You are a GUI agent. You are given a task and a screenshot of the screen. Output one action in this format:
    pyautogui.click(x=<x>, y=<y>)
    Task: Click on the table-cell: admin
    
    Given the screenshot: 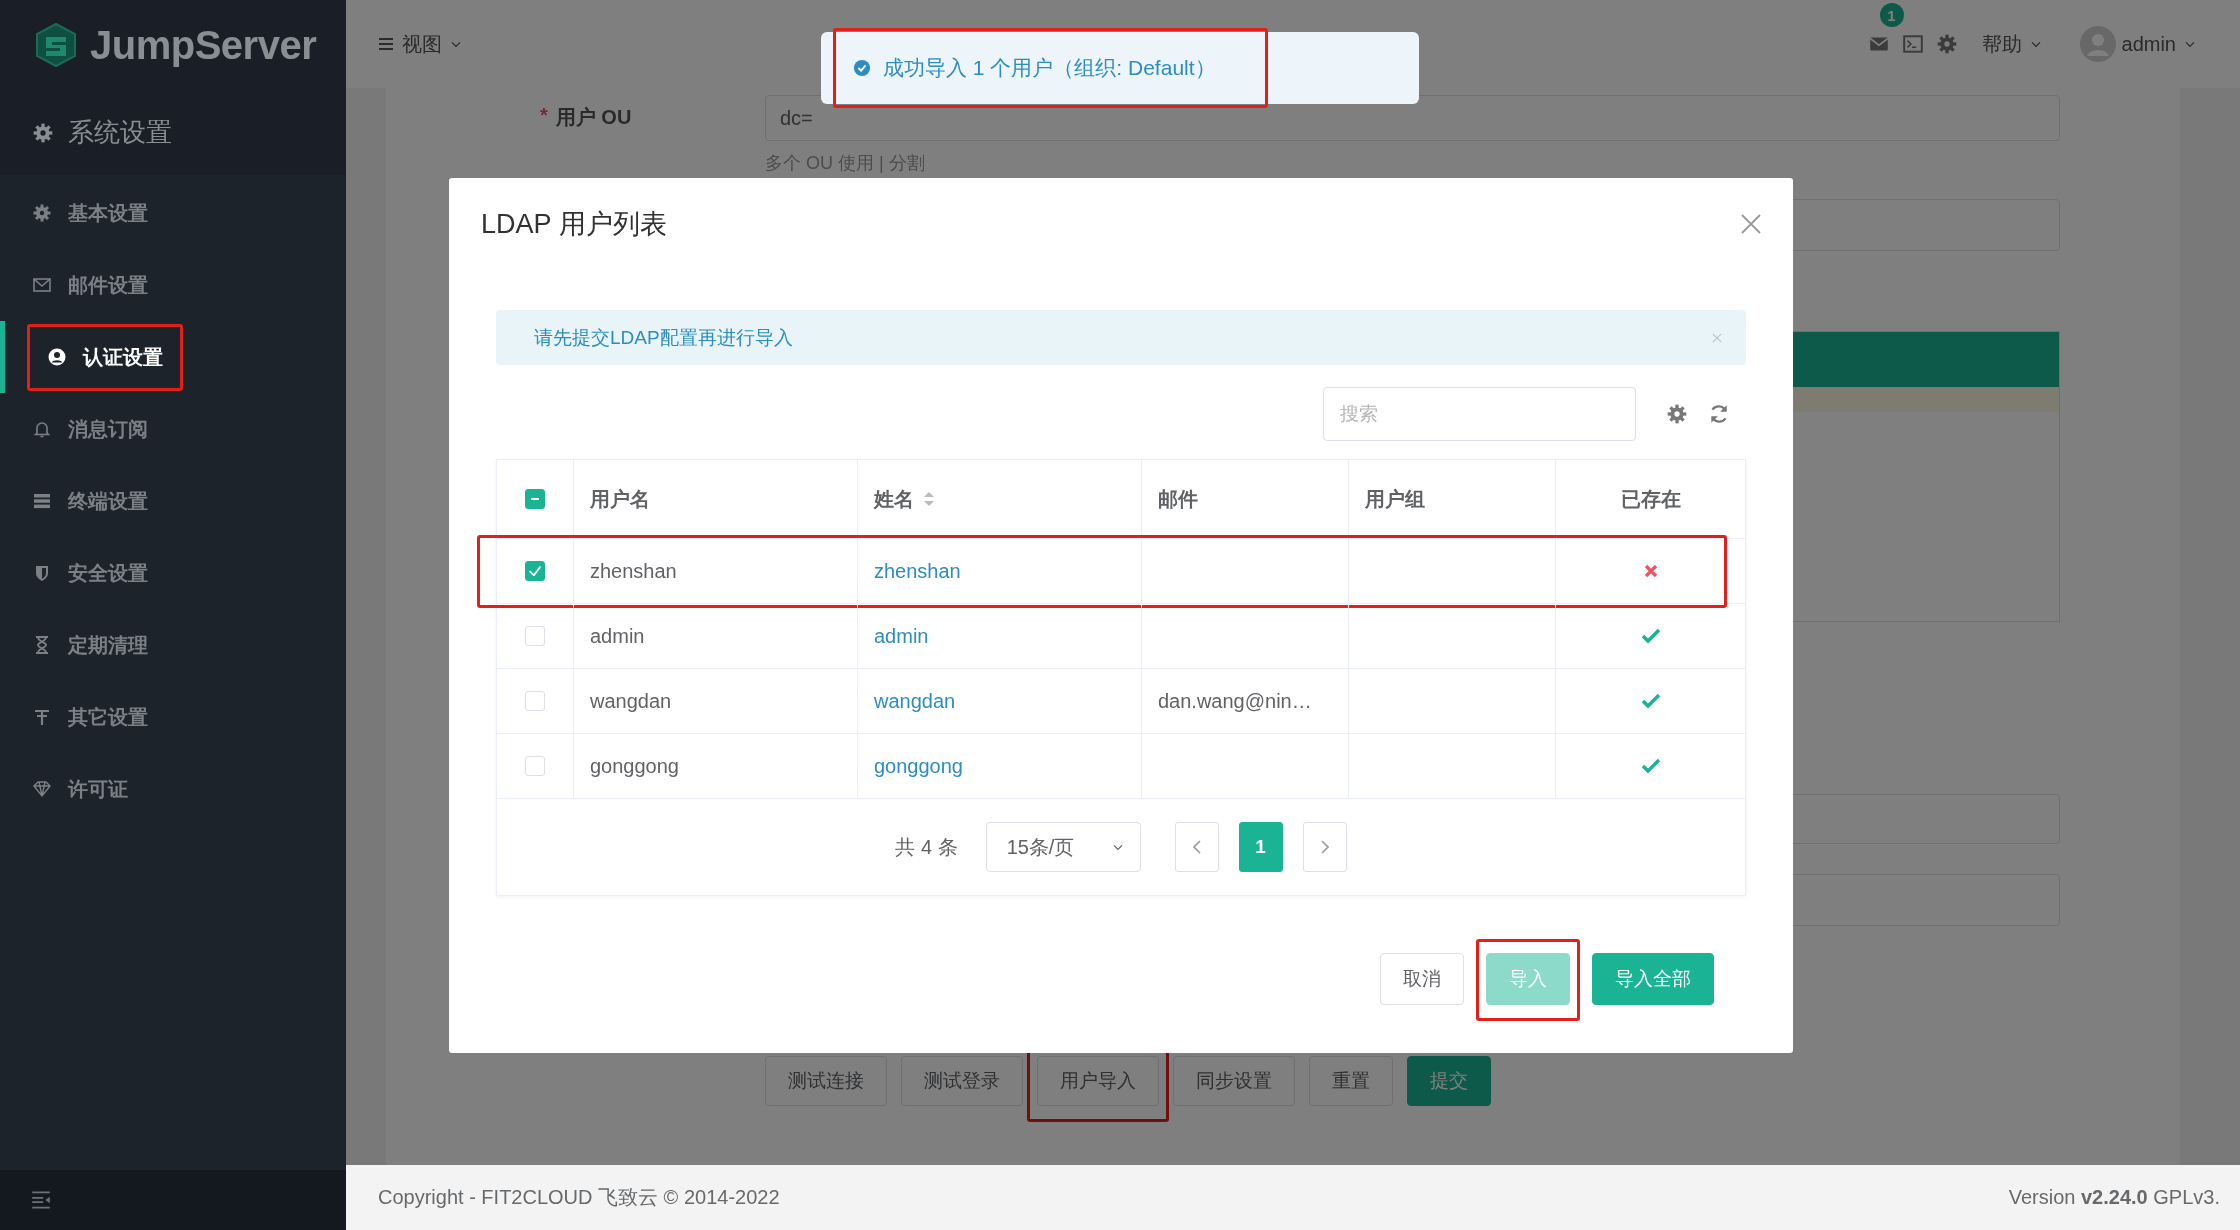 What is the action you would take?
    pyautogui.click(x=617, y=636)
    